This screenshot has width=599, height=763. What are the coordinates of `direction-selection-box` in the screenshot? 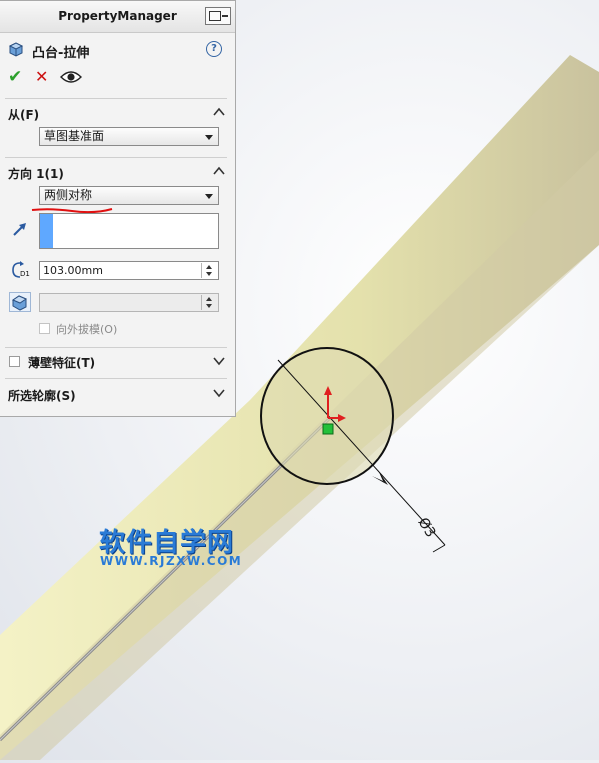 It's located at (129, 231).